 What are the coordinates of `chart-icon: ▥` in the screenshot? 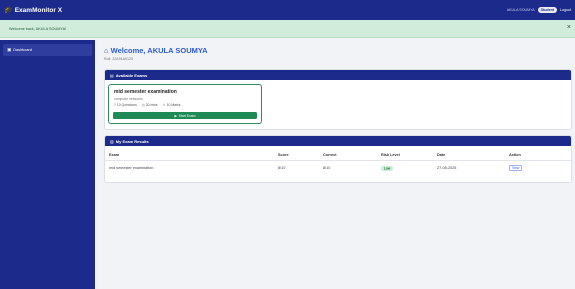 It's located at (112, 141).